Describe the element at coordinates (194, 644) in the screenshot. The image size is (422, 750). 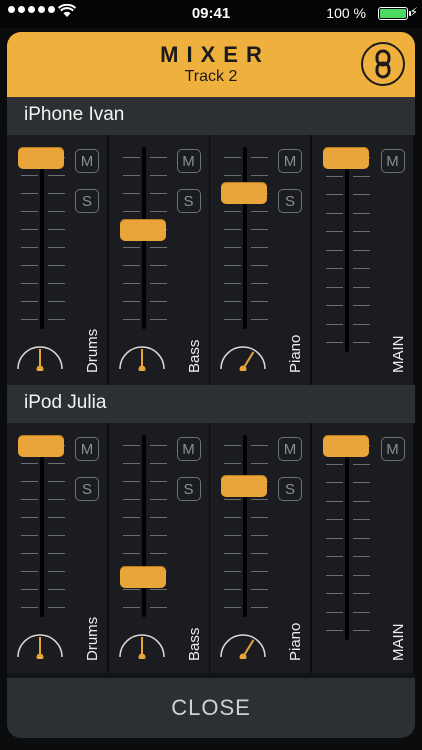
I see `channel-label: Bass` at that location.